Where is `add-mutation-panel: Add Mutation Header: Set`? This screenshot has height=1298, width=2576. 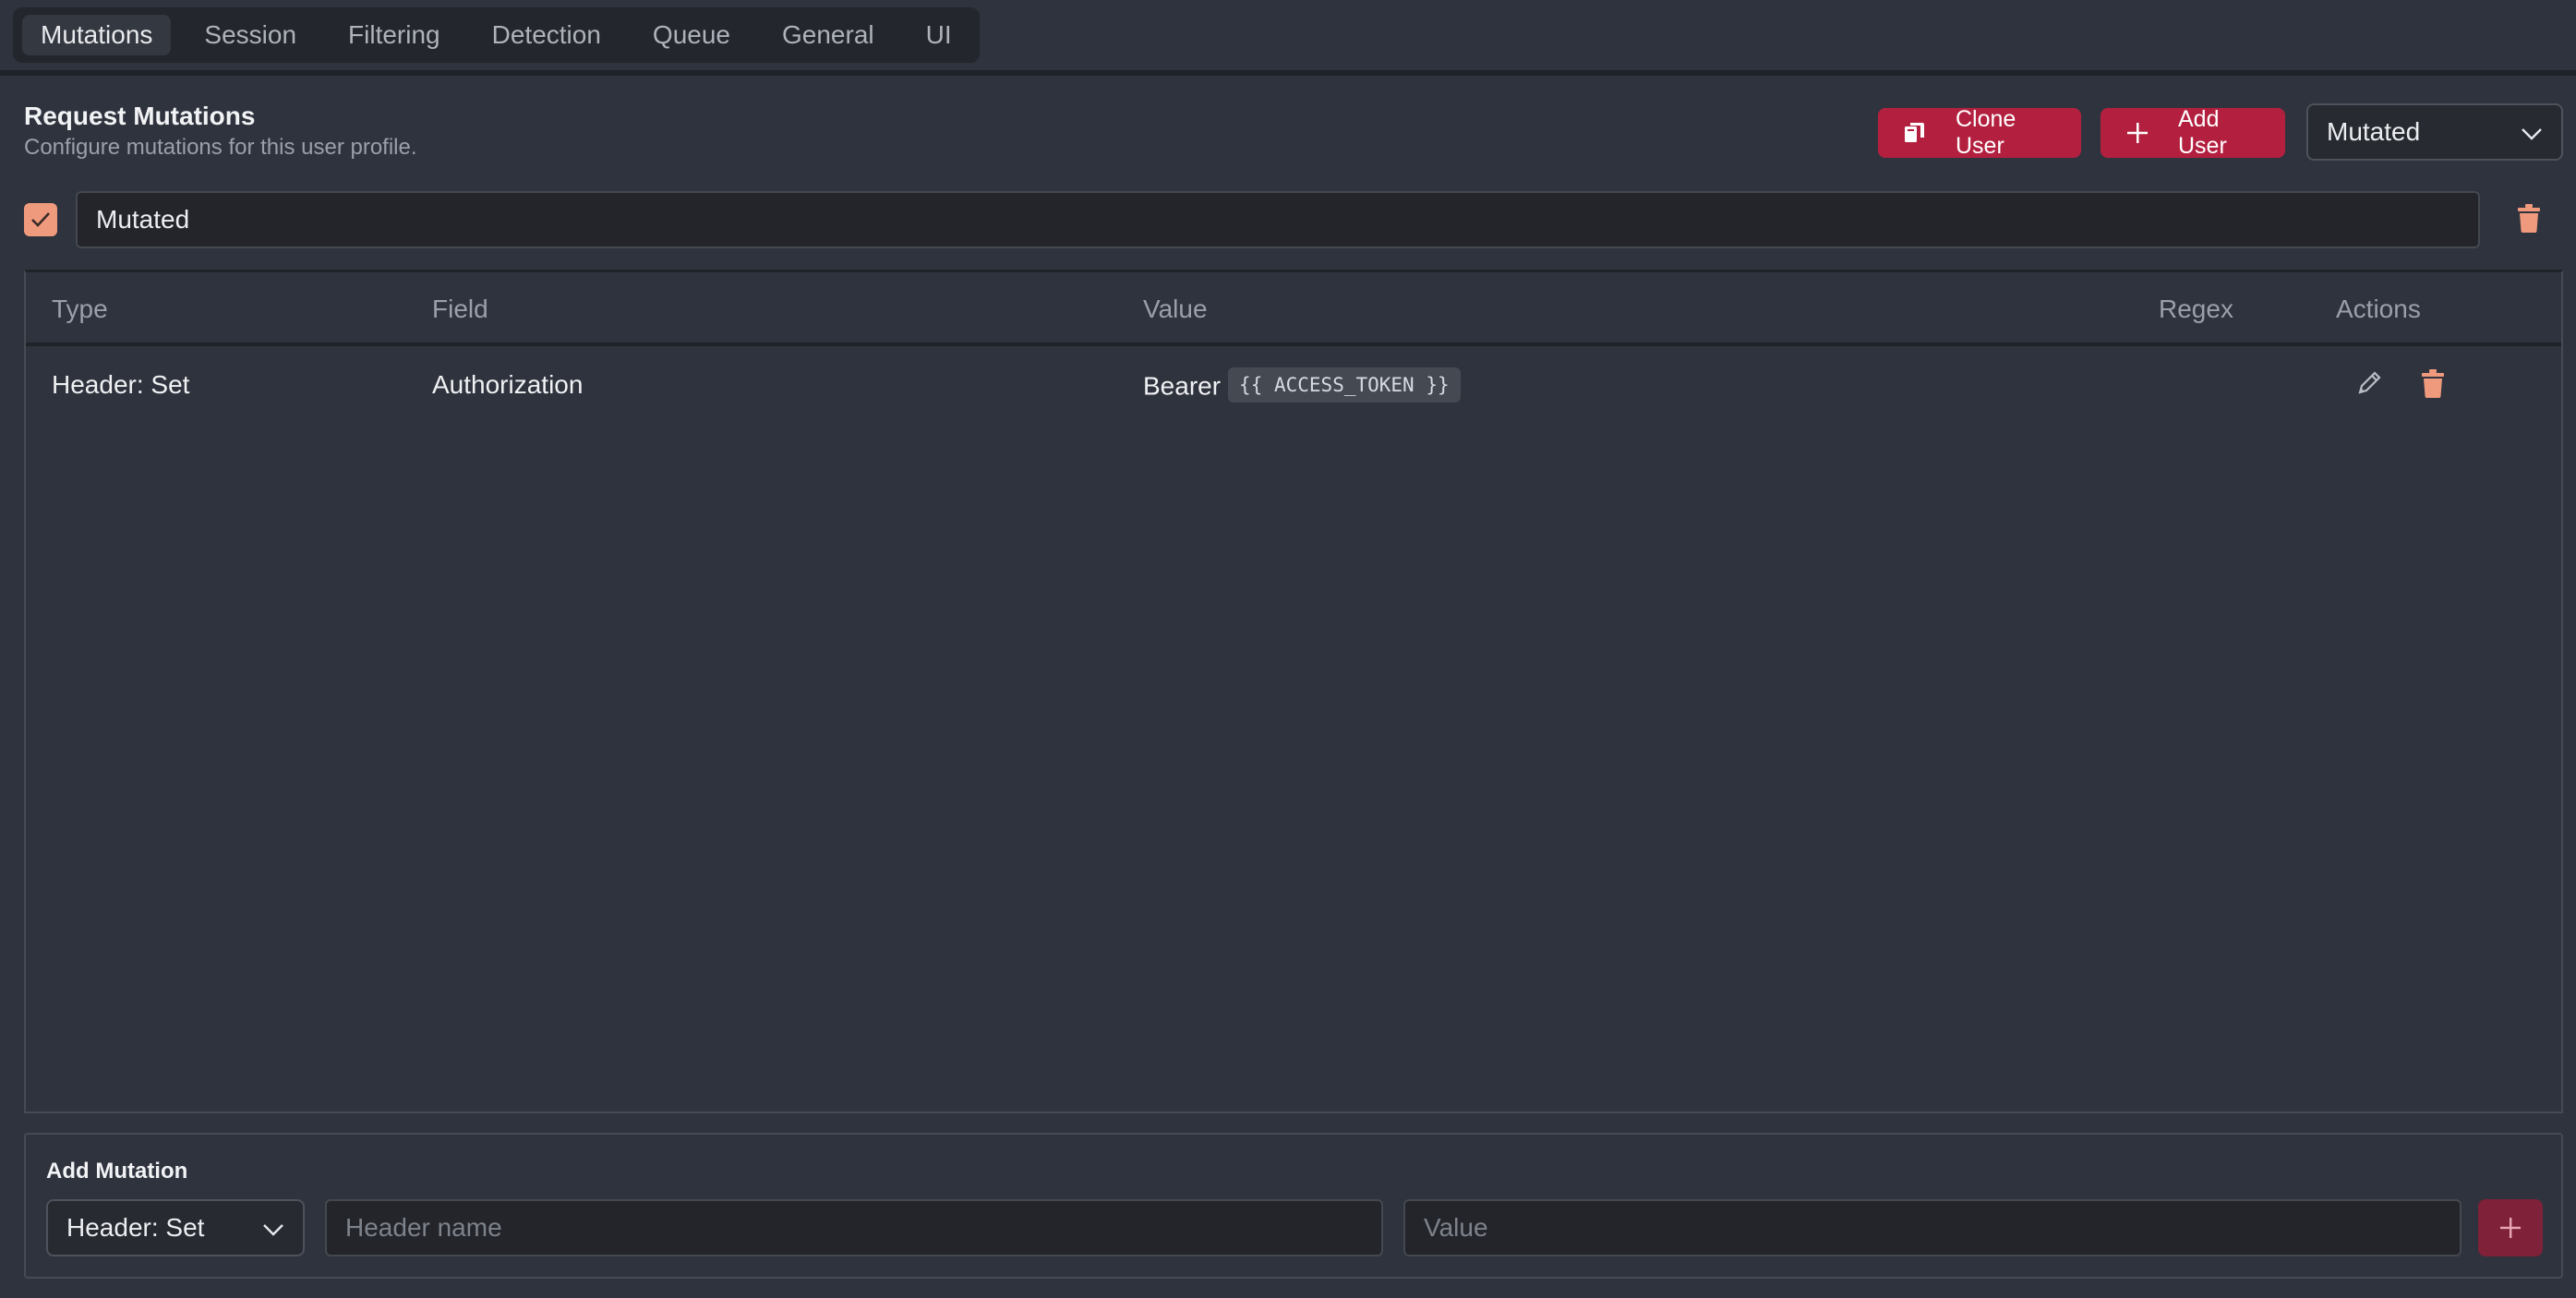
add-mutation-panel: Add Mutation Header: Set is located at coordinates (1293, 1206).